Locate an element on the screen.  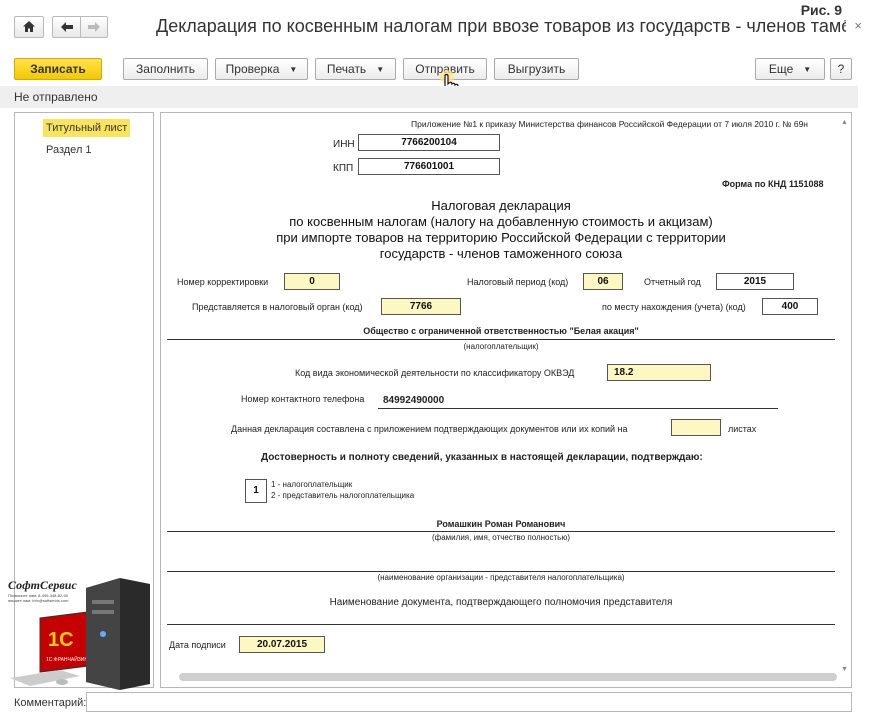
print-dropdown-button: Печать ▼ is located at coordinates (355, 69).